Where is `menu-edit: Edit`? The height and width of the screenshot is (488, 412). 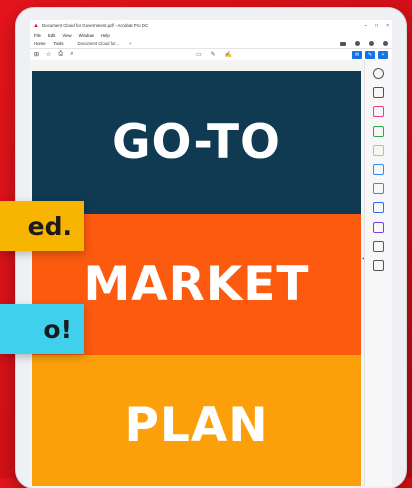
menu-edit: Edit is located at coordinates (51, 35).